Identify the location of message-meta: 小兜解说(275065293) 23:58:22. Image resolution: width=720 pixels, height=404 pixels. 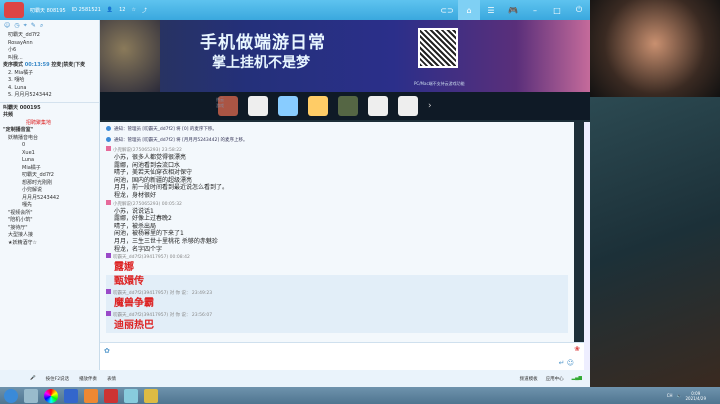
(337, 150).